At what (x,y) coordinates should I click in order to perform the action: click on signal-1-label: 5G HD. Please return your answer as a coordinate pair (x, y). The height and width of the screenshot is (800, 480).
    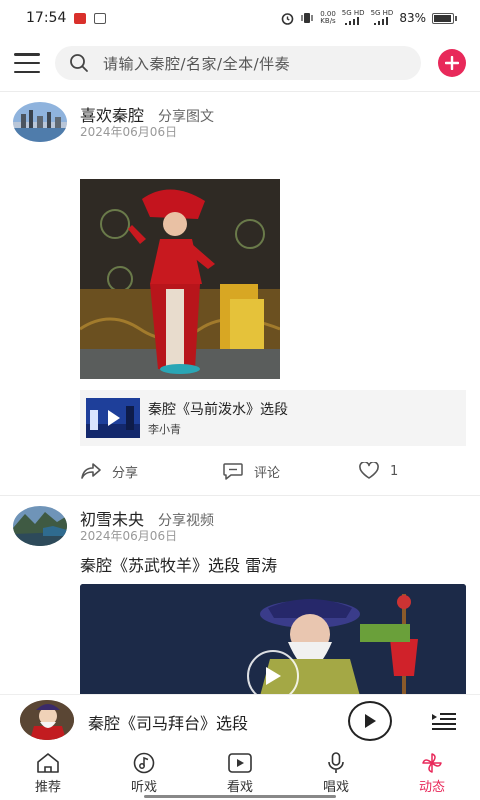
    Looking at the image, I should click on (353, 12).